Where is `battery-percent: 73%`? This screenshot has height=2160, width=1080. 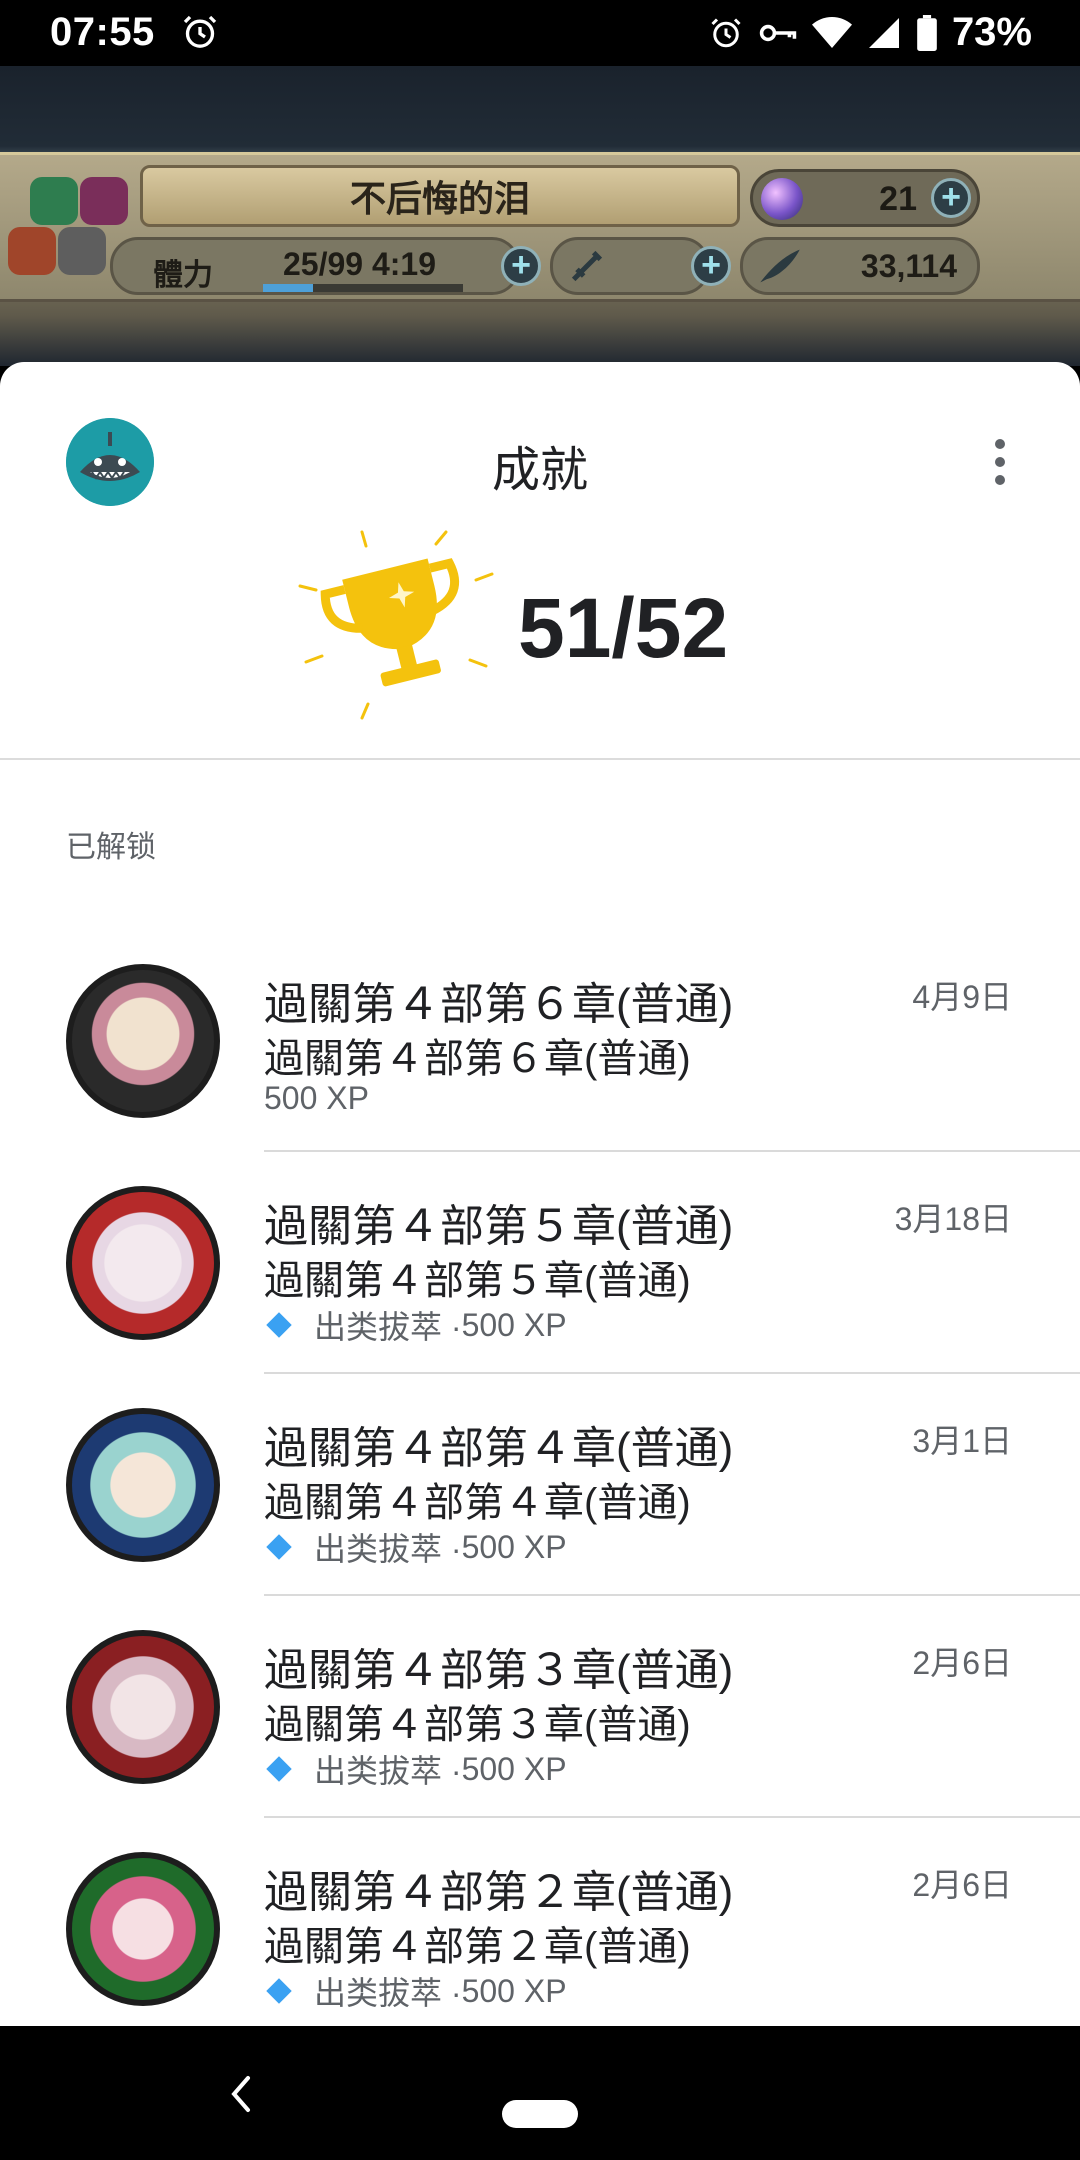
battery-percent: 73% is located at coordinates (991, 32).